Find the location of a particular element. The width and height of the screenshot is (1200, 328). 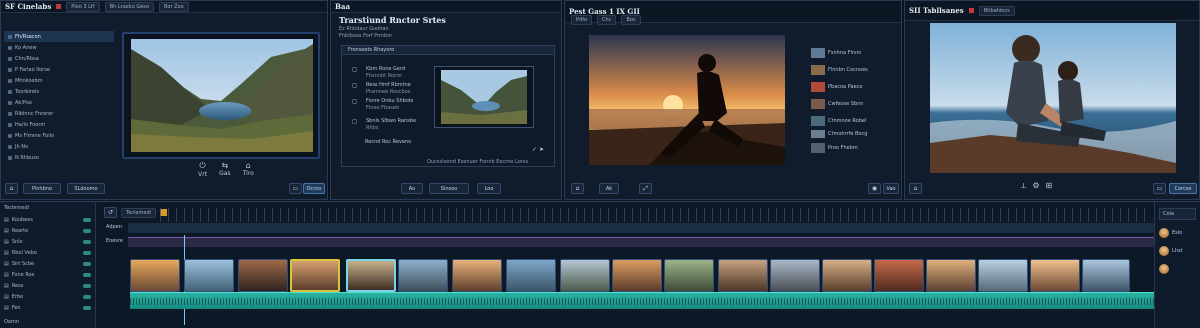

track-row: ▤ Fen is located at coordinates (47, 307).